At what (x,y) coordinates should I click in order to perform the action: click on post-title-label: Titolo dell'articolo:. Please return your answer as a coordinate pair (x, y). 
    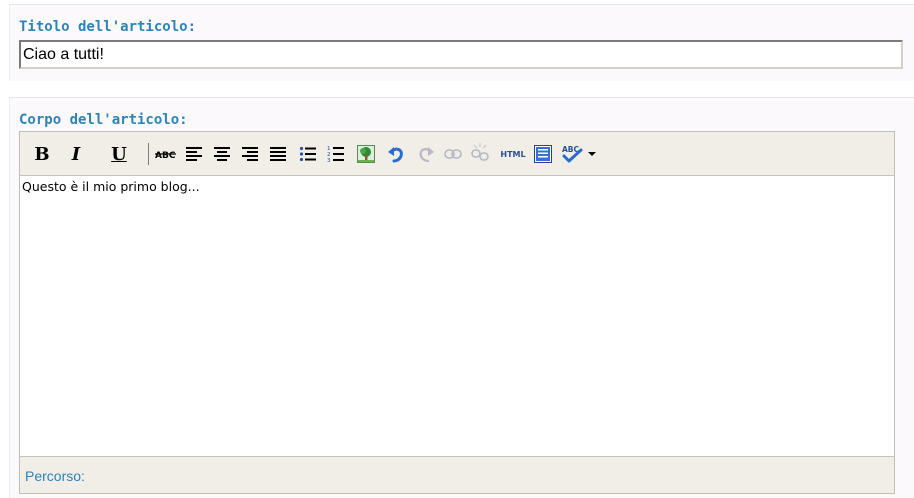
    Looking at the image, I should click on (108, 27).